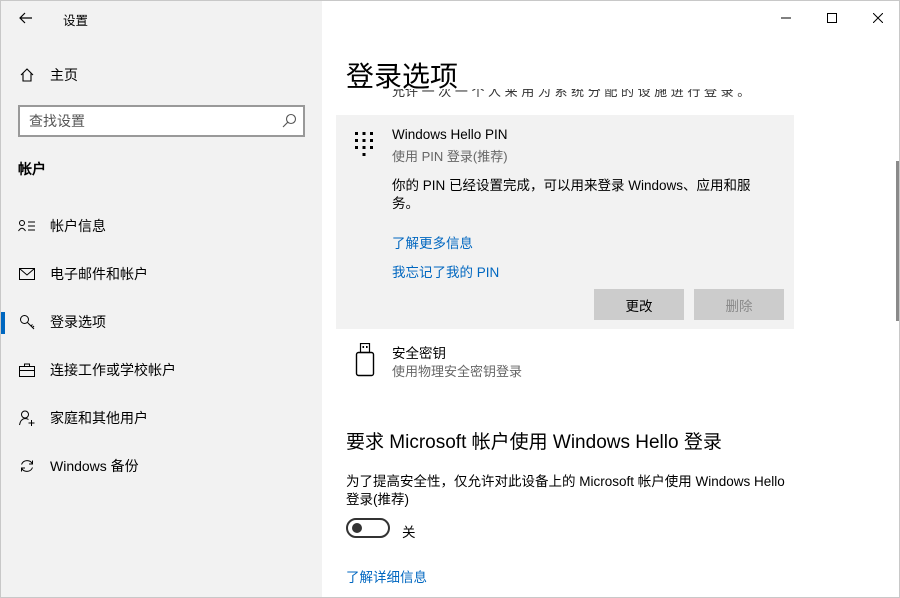 The width and height of the screenshot is (900, 598). What do you see at coordinates (161, 226) in the screenshot?
I see `sidebar-item-account-info: 帐户信息` at bounding box center [161, 226].